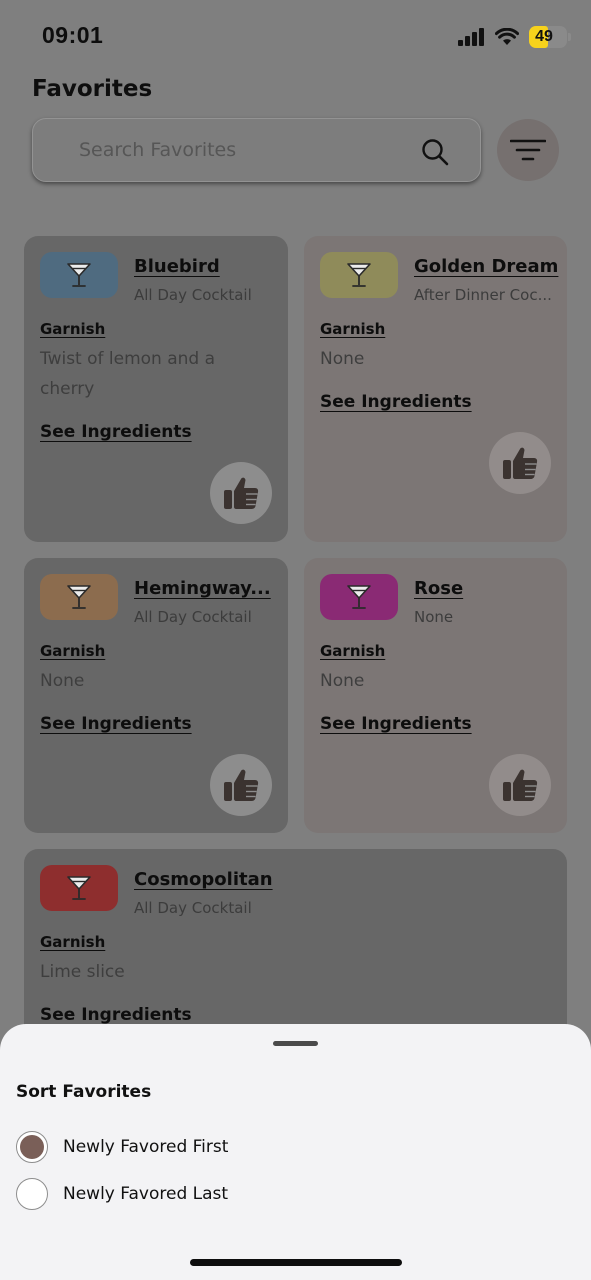  I want to click on search-bar, so click(256, 150).